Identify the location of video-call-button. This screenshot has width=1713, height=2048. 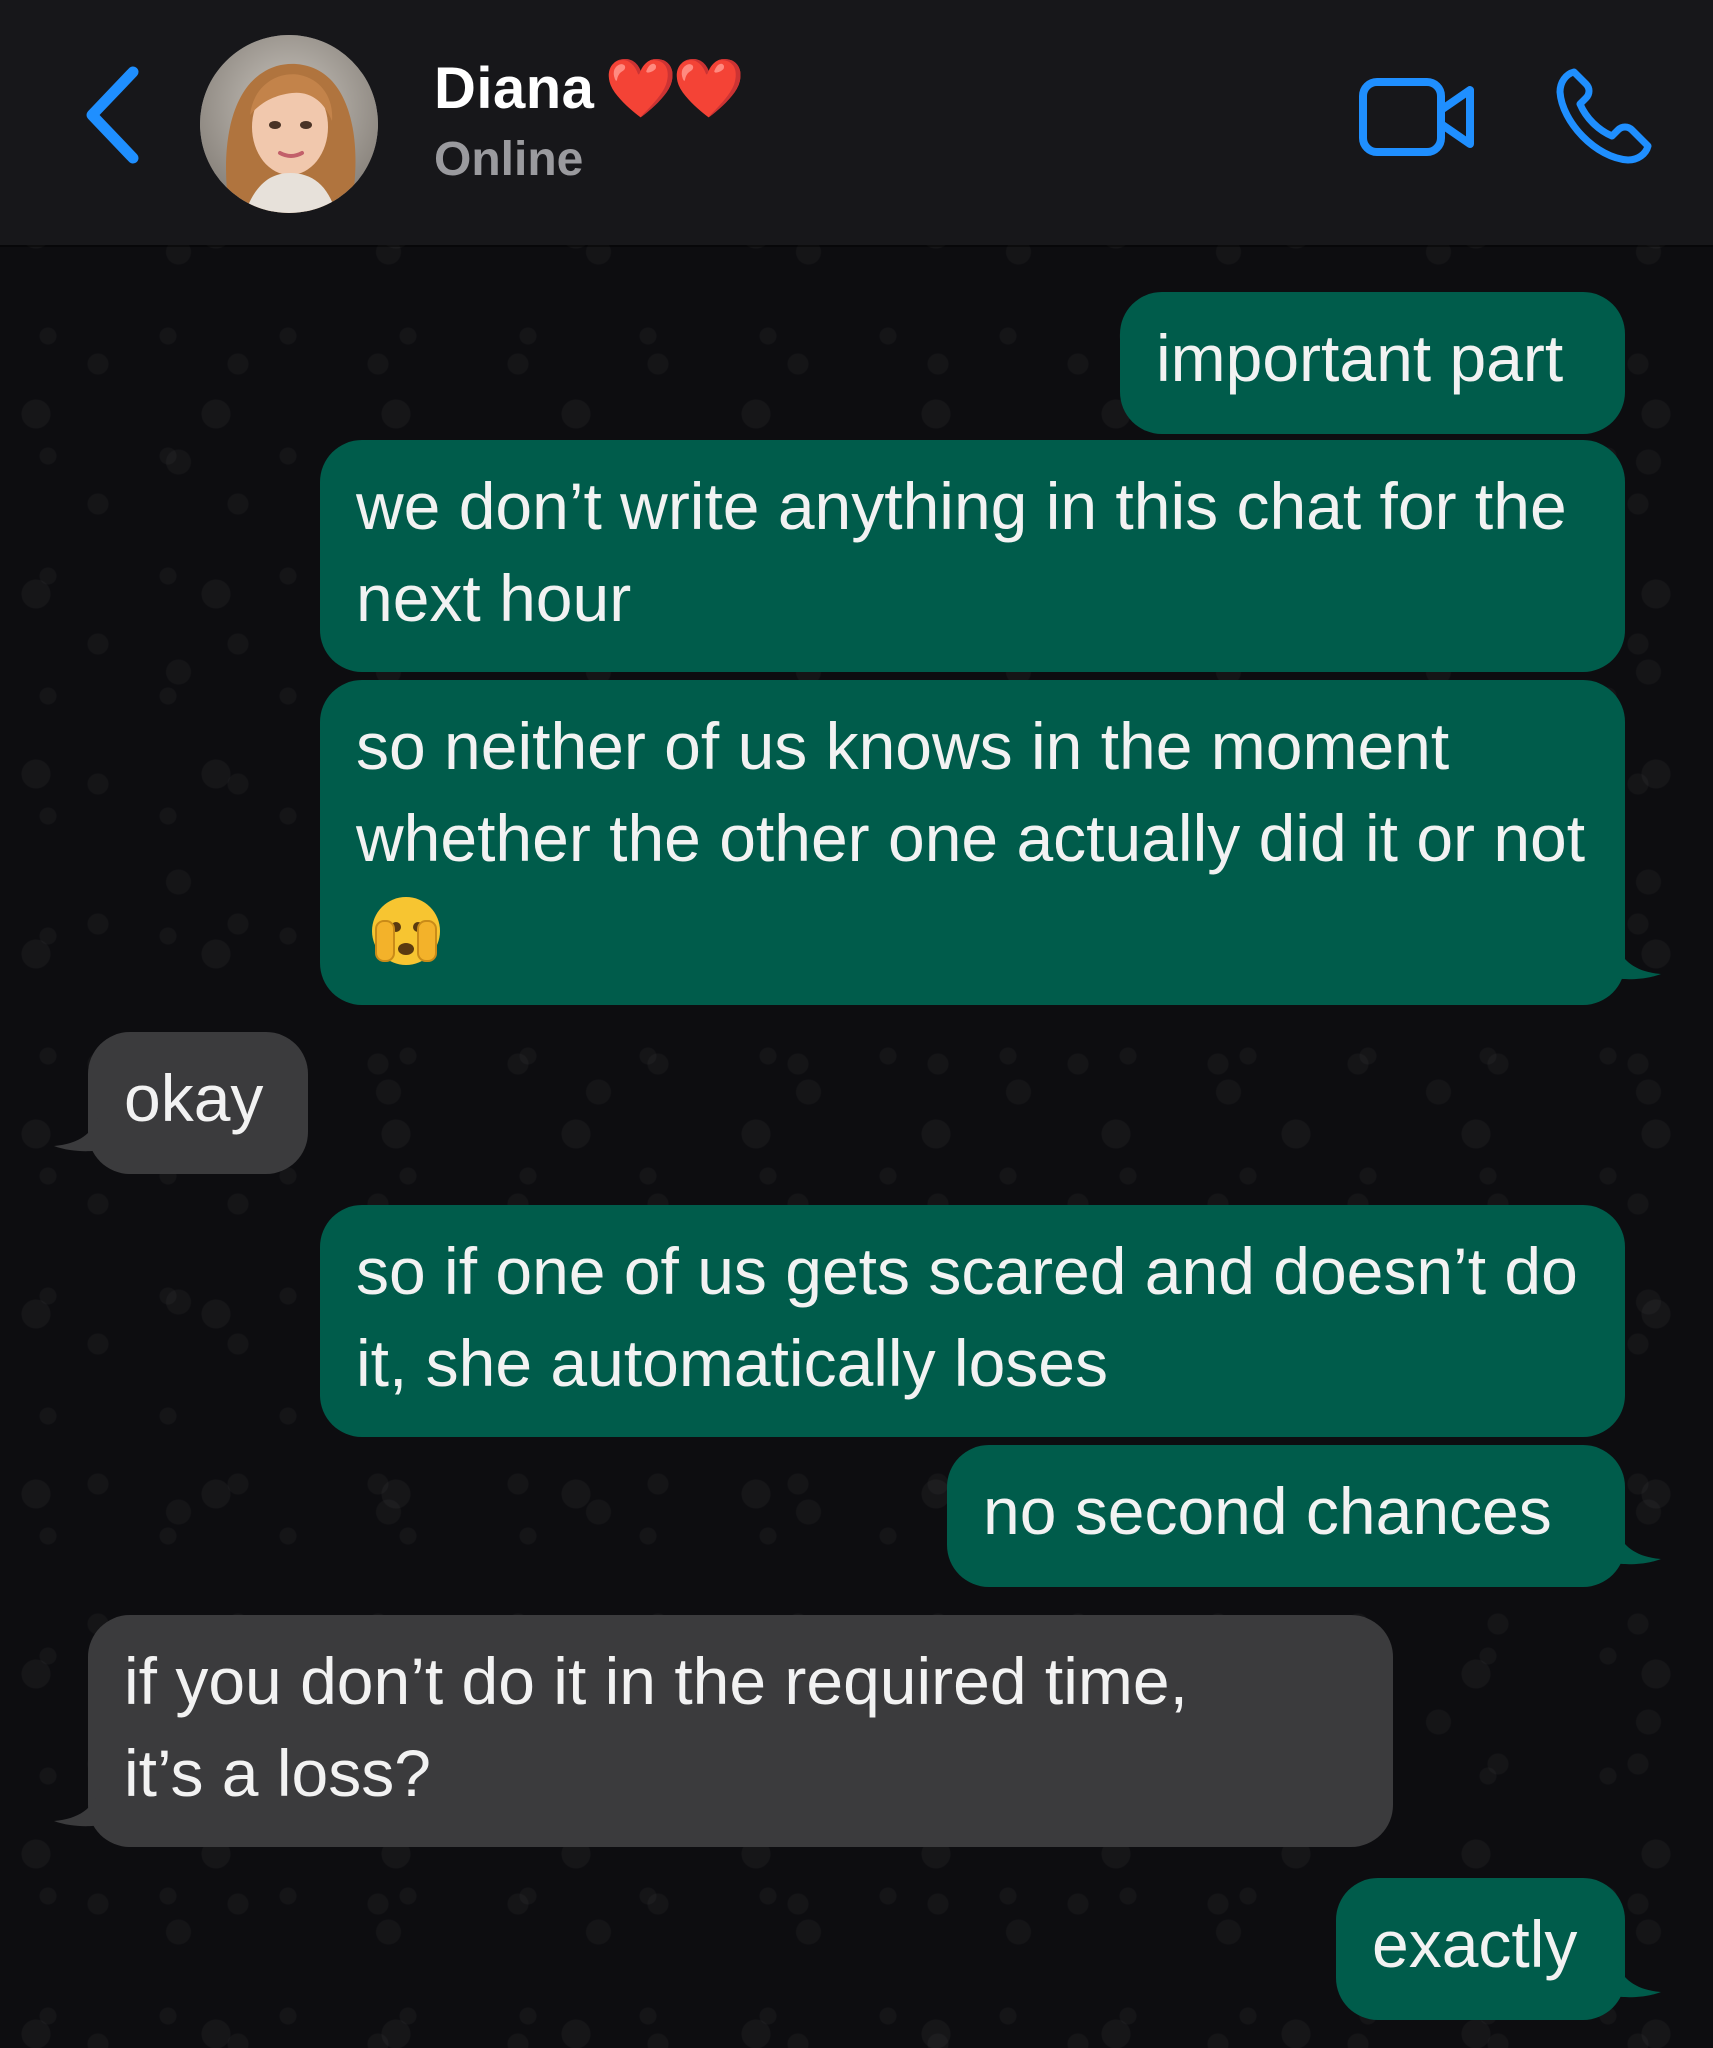
(1418, 117).